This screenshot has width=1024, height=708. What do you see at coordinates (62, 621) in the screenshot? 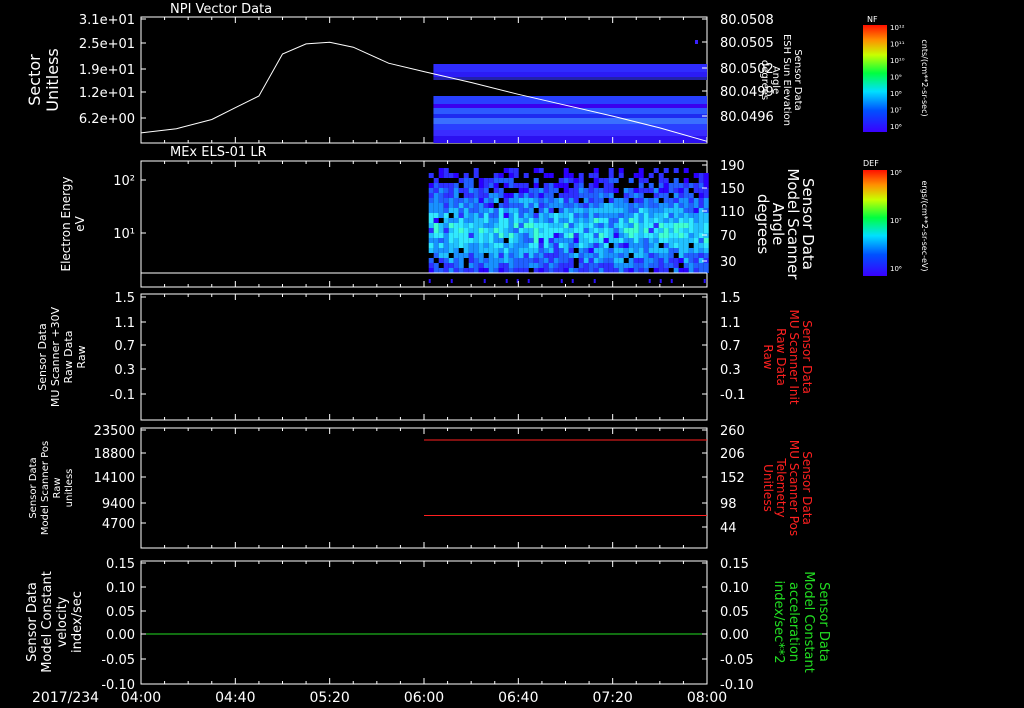
I see `panel-5-ylabel-c: velocity` at bounding box center [62, 621].